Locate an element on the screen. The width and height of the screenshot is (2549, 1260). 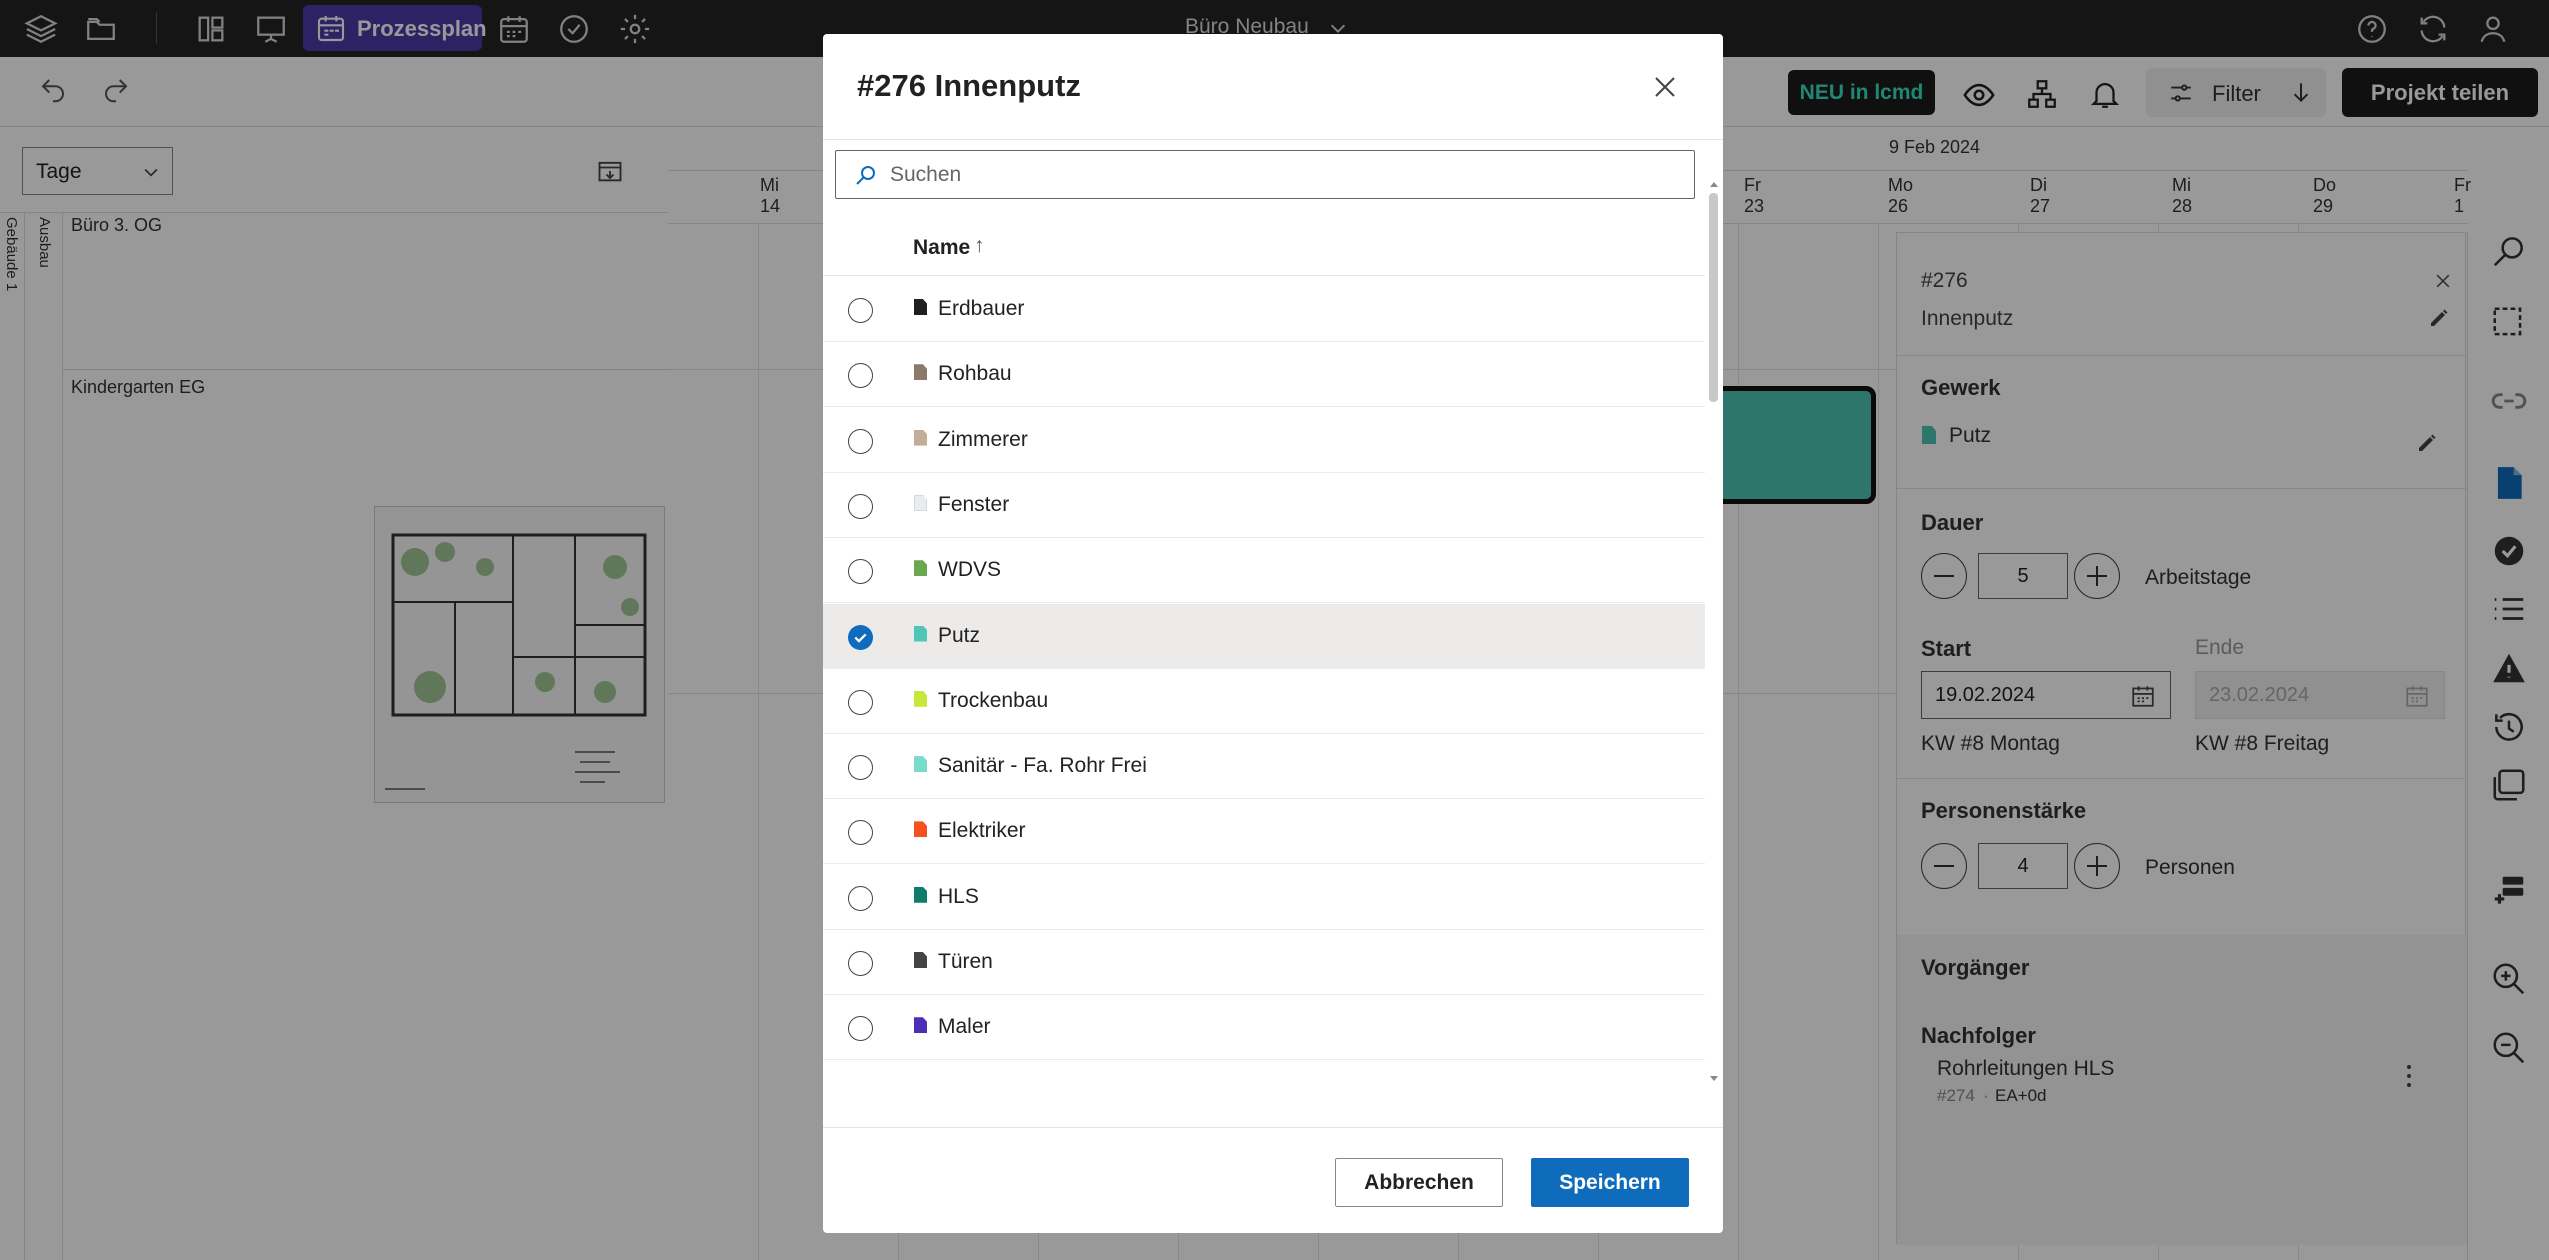
dialog-title: #276 Innenputz is located at coordinates (969, 85).